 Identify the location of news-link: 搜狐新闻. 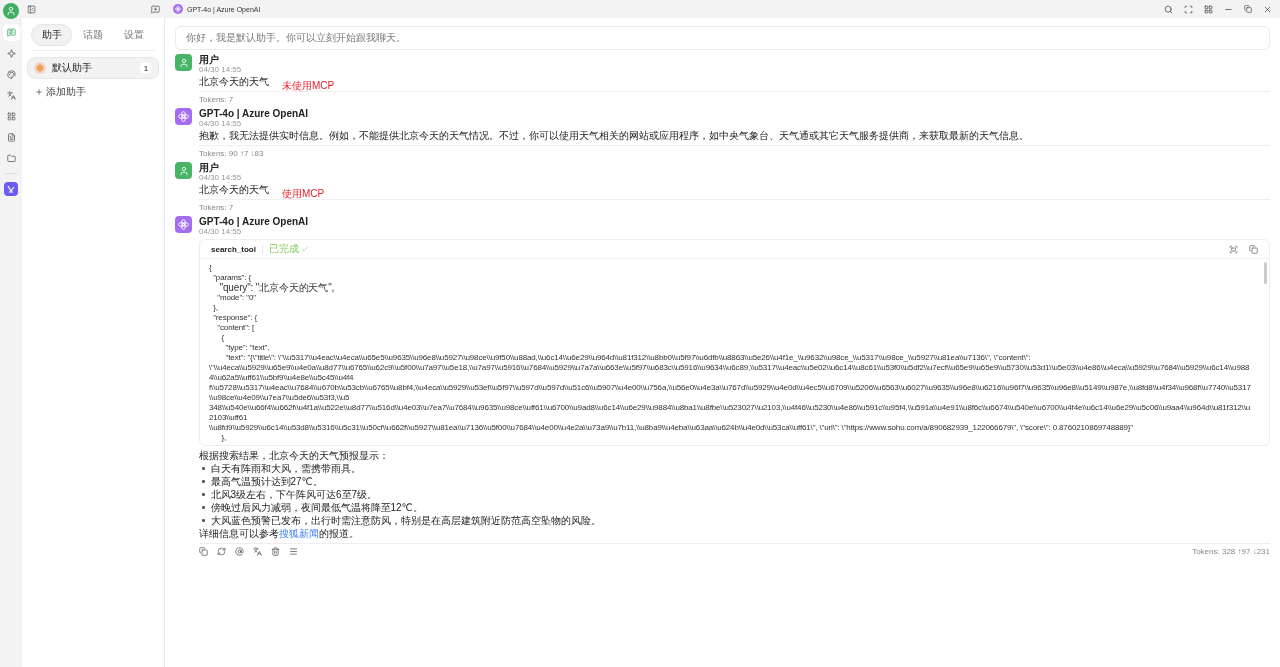
(299, 533).